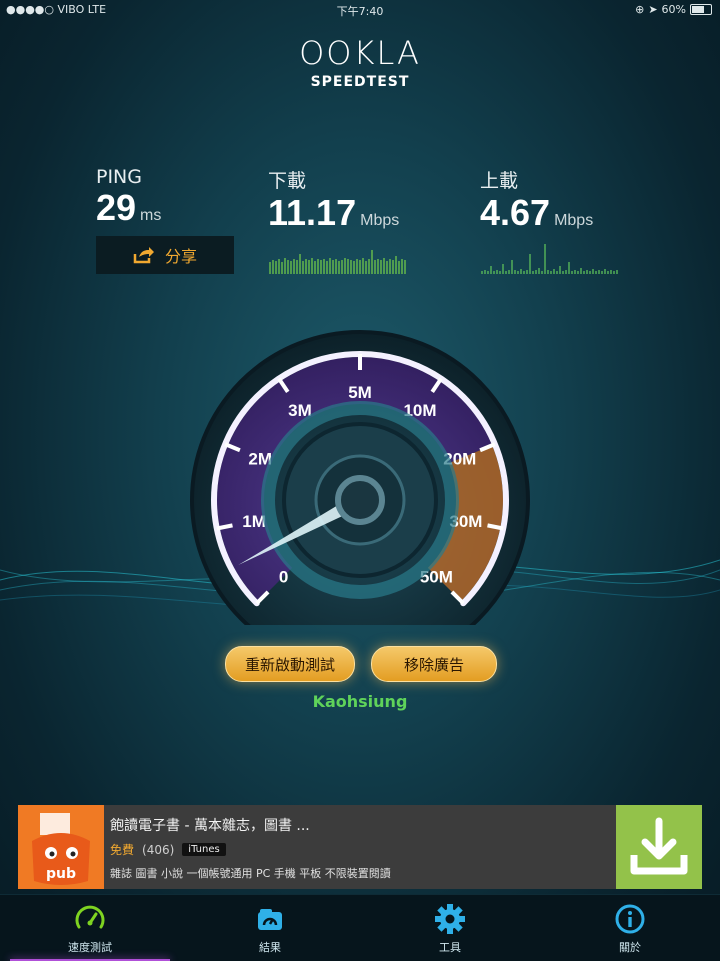 The height and width of the screenshot is (961, 720). Describe the element at coordinates (337, 262) in the screenshot. I see `download-sparkline` at that location.